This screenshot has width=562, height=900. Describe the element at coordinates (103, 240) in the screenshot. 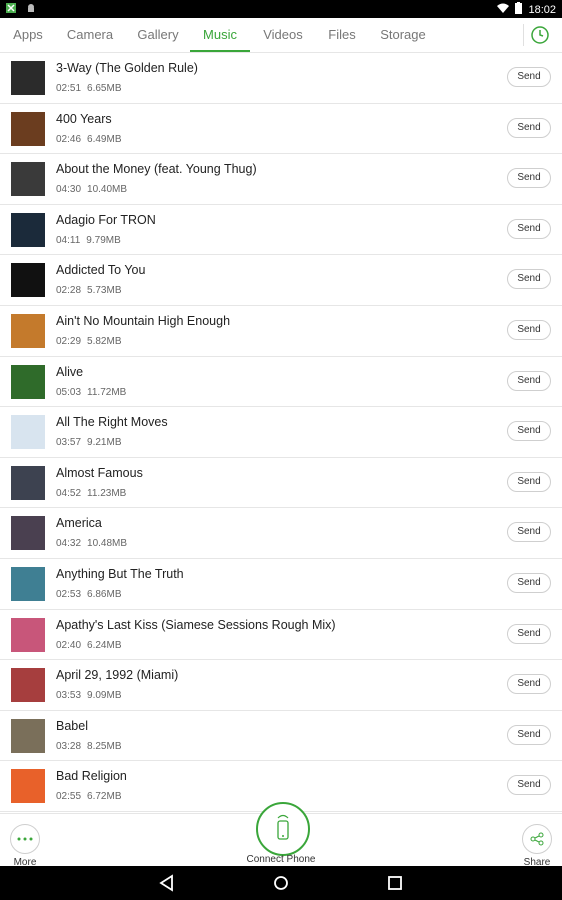

I see `song-size: 9.79MB` at that location.